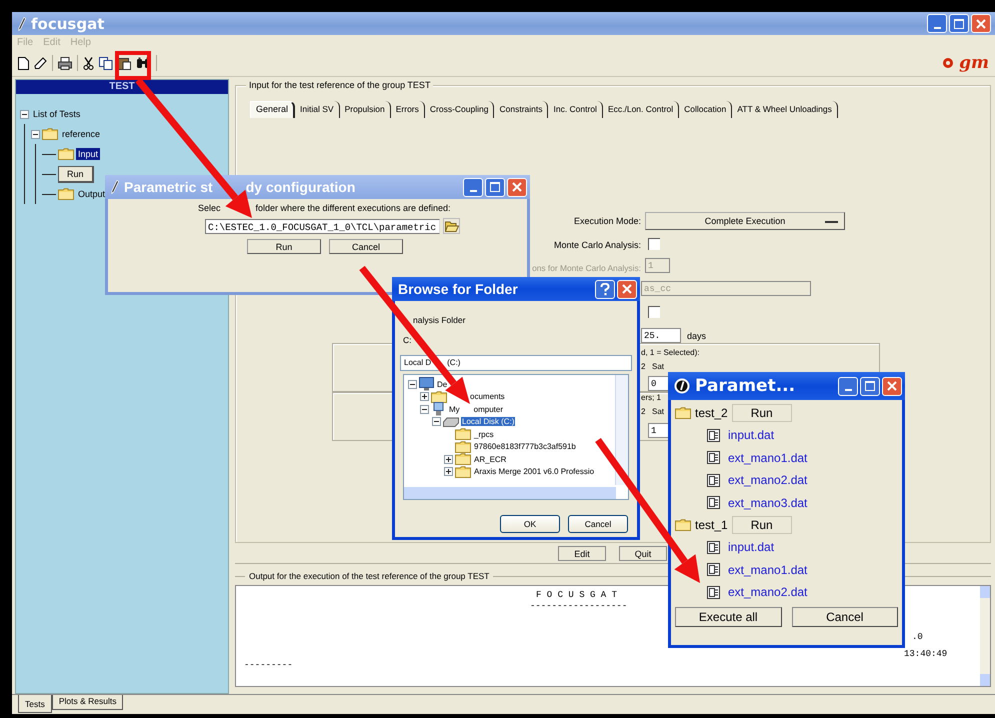 The image size is (995, 718). Describe the element at coordinates (106, 63) in the screenshot. I see `copy-icon` at that location.